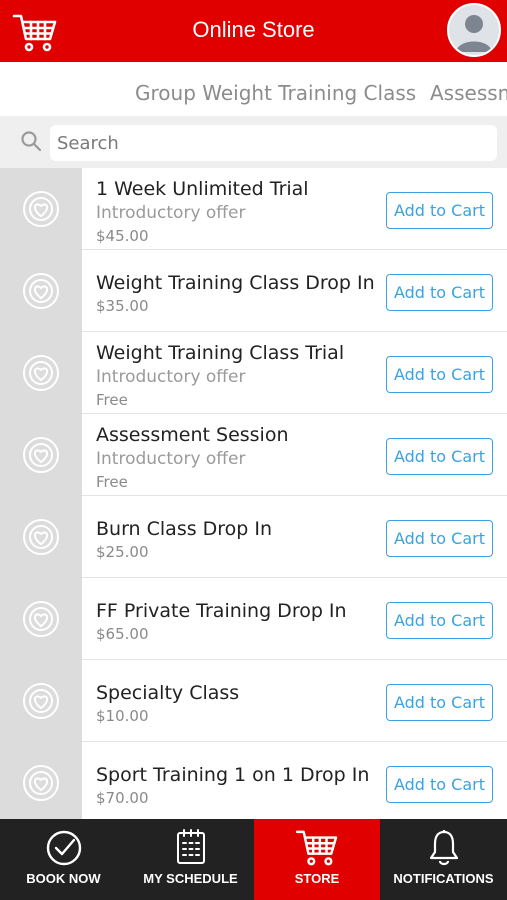 The image size is (507, 900). I want to click on item-price: $45.00, so click(122, 236).